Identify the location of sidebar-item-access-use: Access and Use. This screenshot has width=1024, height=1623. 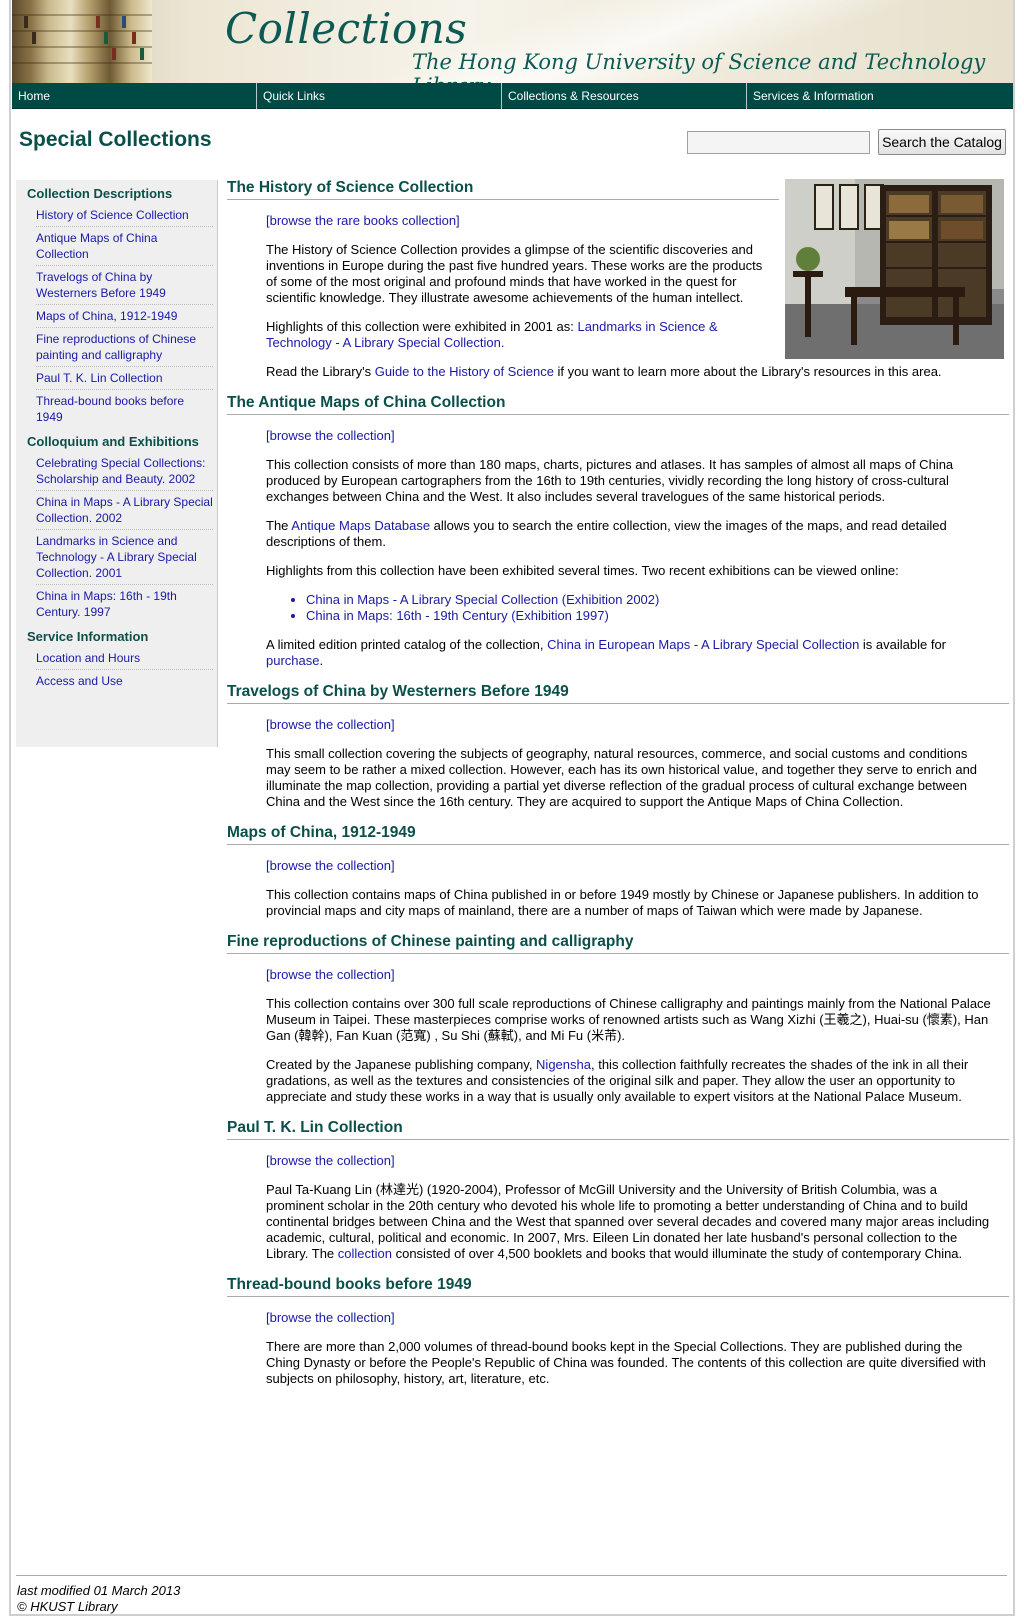
(124, 681).